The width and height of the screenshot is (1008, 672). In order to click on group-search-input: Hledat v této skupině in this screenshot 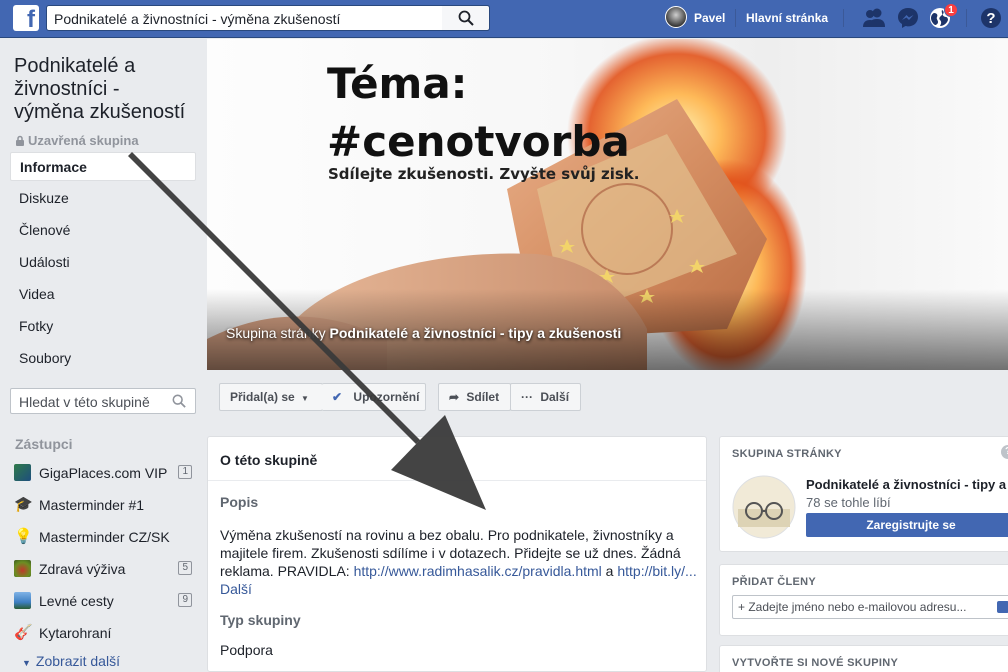, I will do `click(103, 401)`.